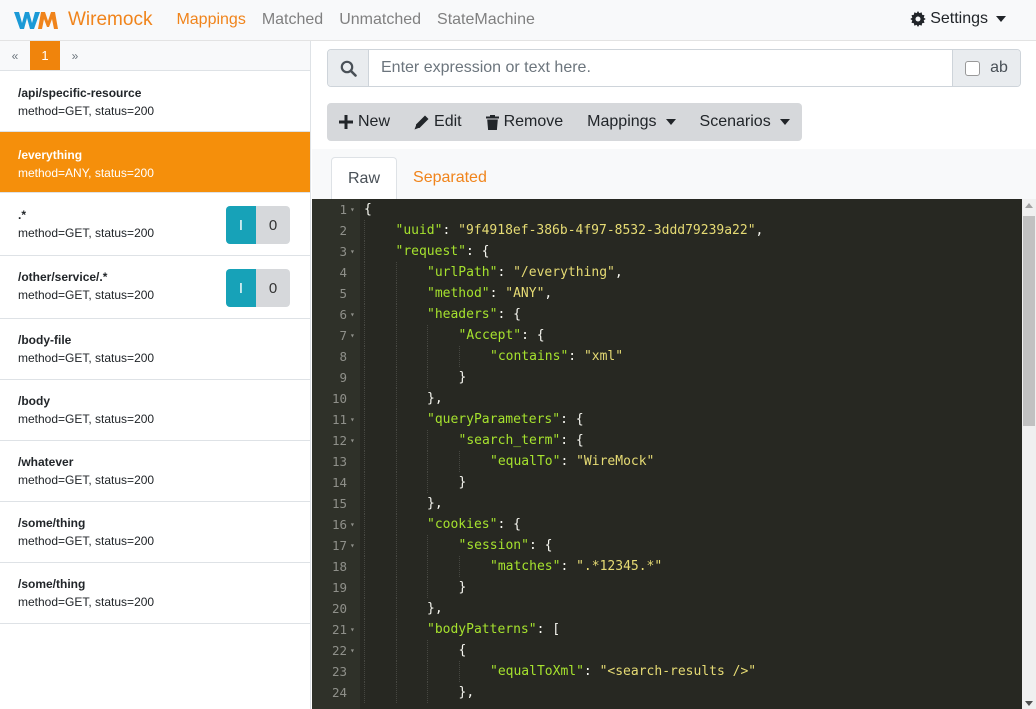 This screenshot has height=709, width=1036. Describe the element at coordinates (339, 587) in the screenshot. I see `line-number: 19` at that location.